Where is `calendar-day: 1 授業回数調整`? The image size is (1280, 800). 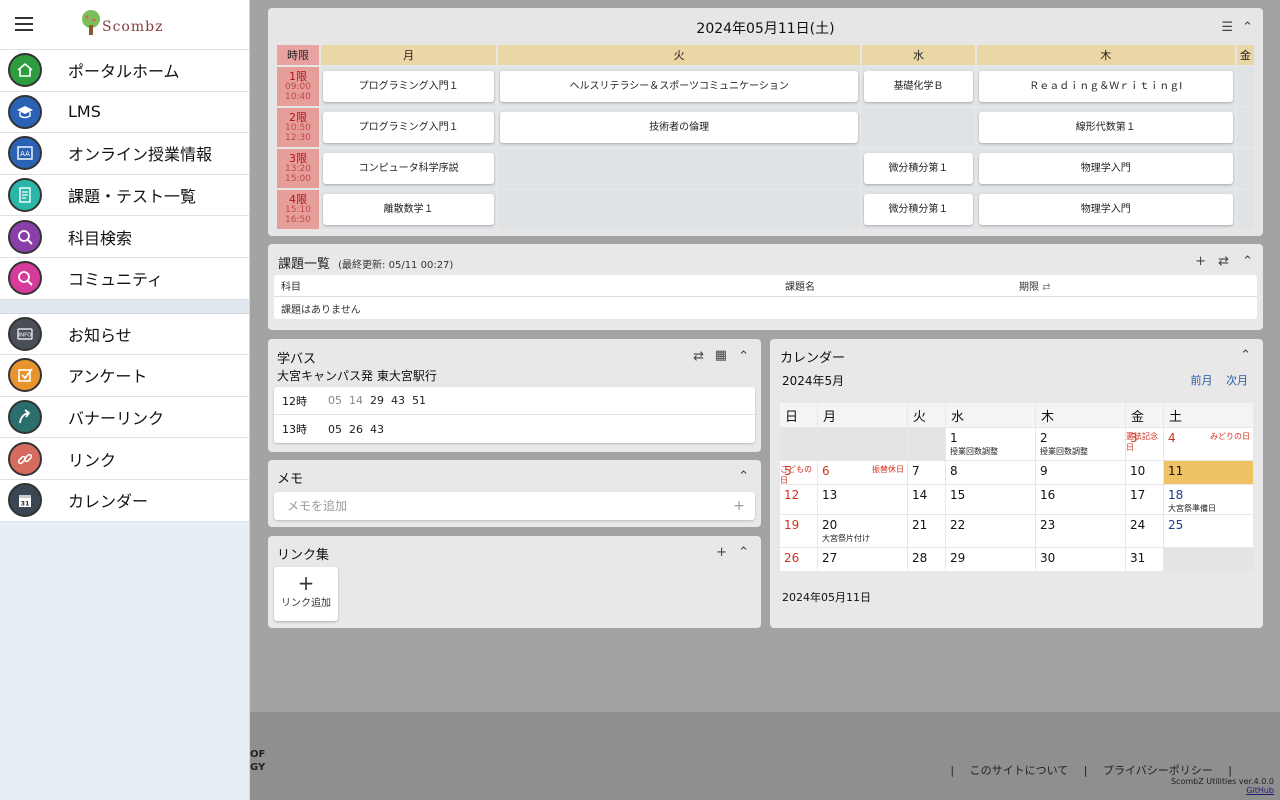 calendar-day: 1 授業回数調整 is located at coordinates (990, 444).